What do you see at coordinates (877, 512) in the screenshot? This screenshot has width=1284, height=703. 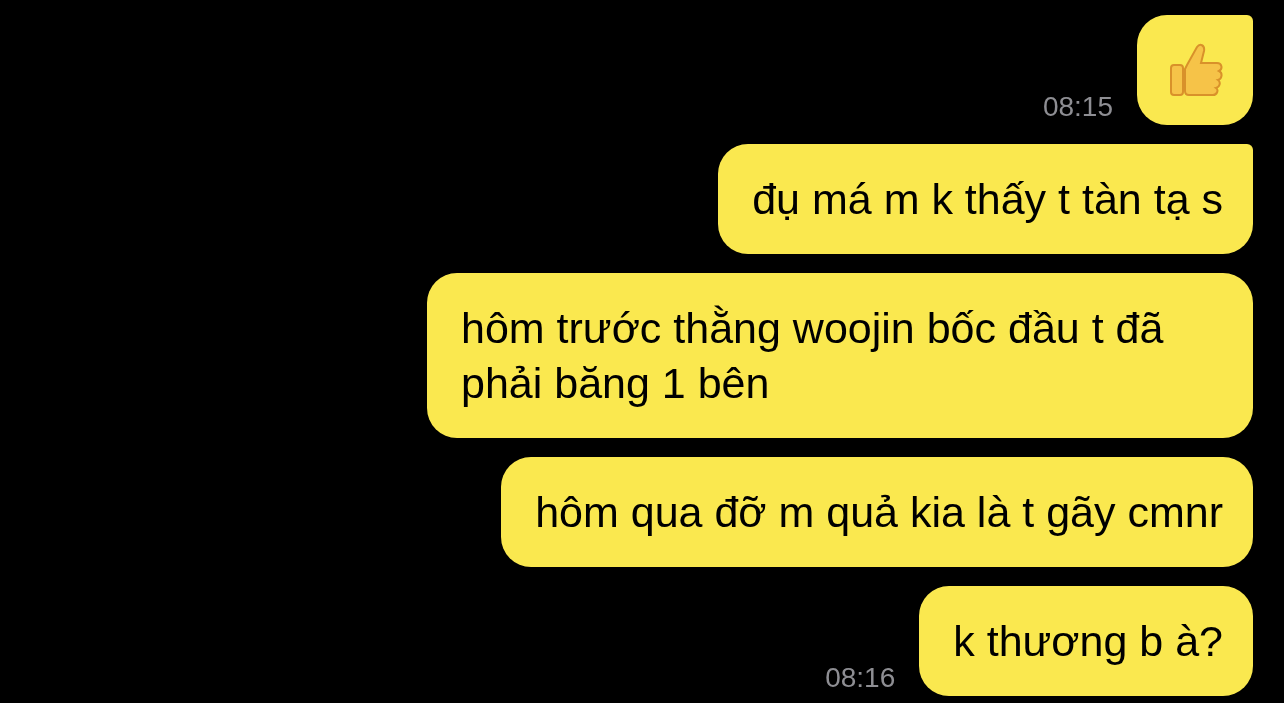 I see `message-bubble: hôm qua đỡ m quả kia là t gãy cmnr` at bounding box center [877, 512].